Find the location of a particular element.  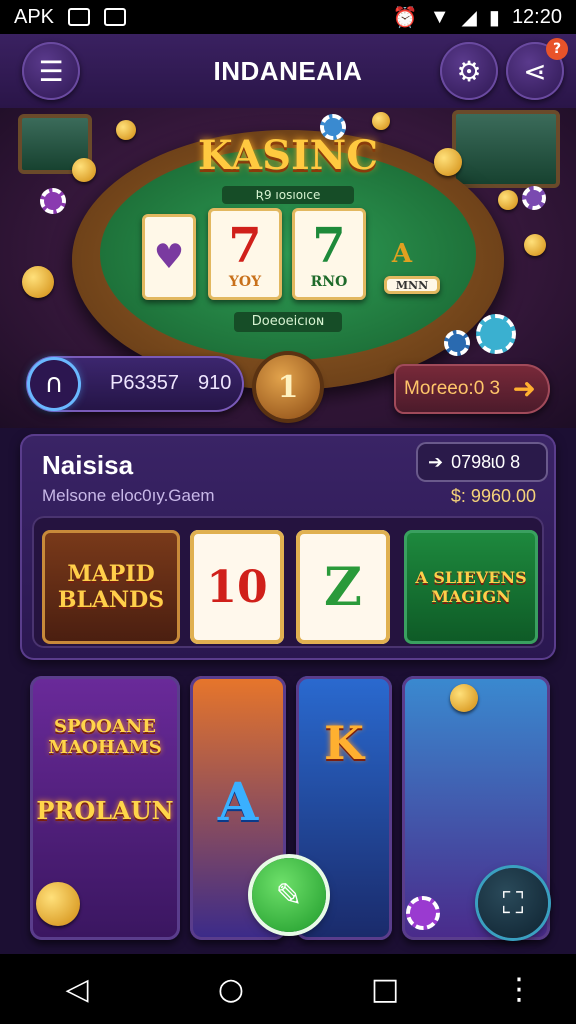

share-button: ⋖ ? is located at coordinates (537, 69).